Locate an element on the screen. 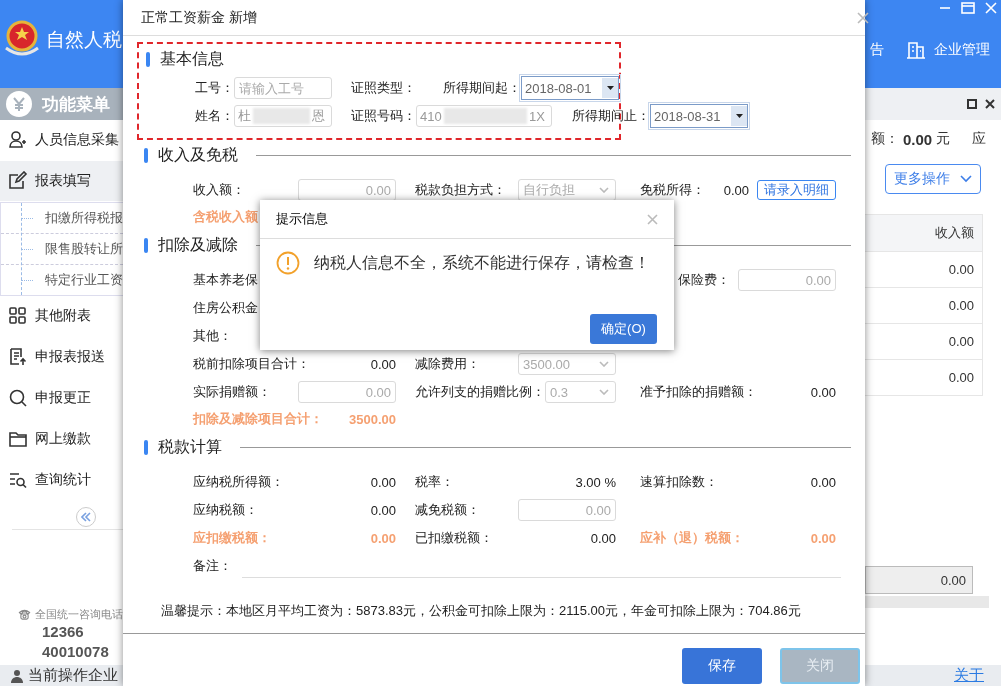  section-title: 税款计算 is located at coordinates (190, 446).